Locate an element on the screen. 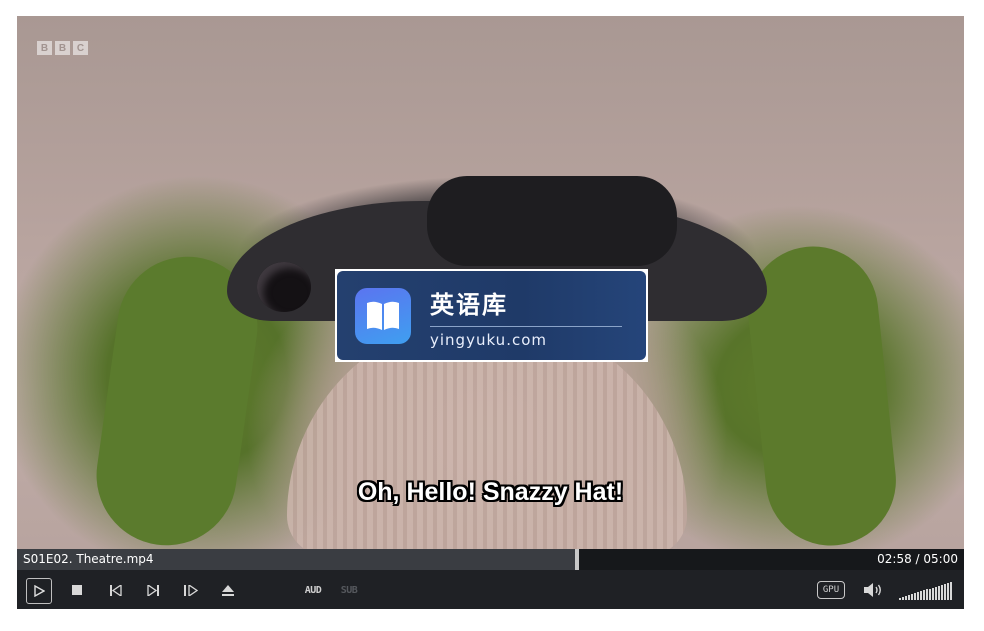 The height and width of the screenshot is (631, 984). skip-next-icon is located at coordinates (153, 590).